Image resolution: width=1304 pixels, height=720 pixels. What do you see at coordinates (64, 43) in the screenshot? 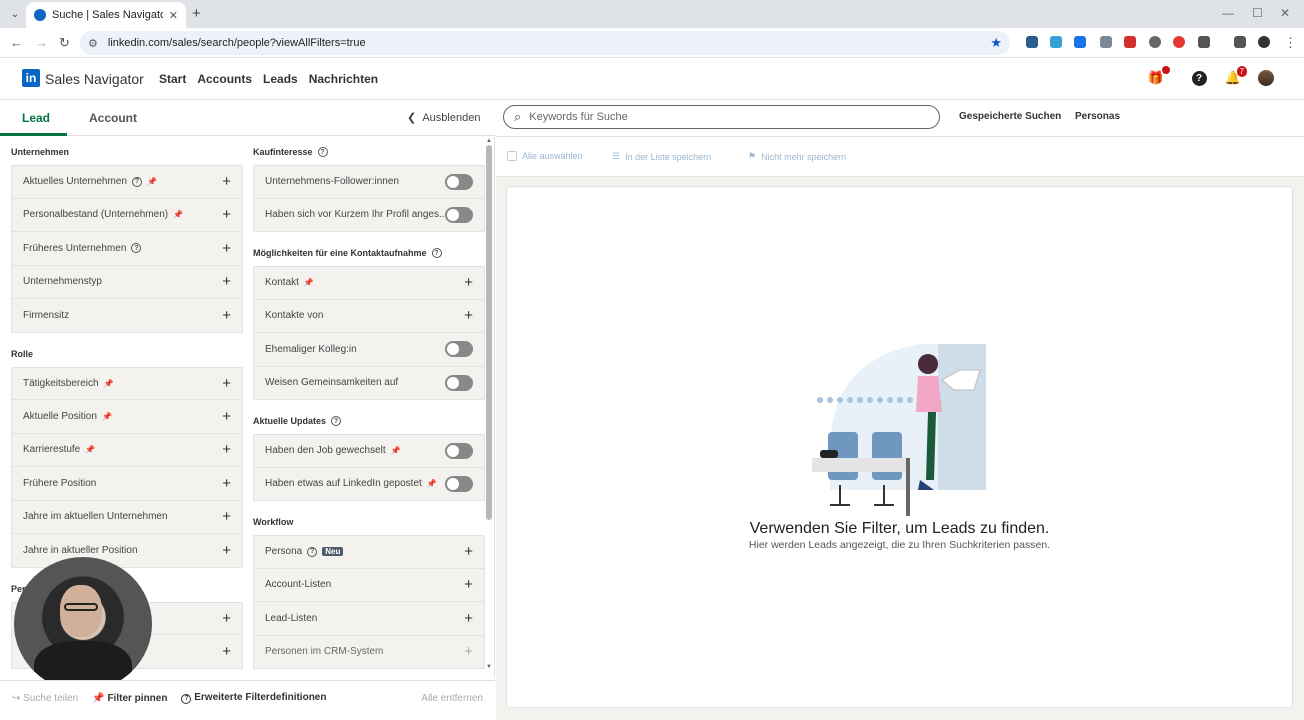
I see `reload-icon: ↻` at bounding box center [64, 43].